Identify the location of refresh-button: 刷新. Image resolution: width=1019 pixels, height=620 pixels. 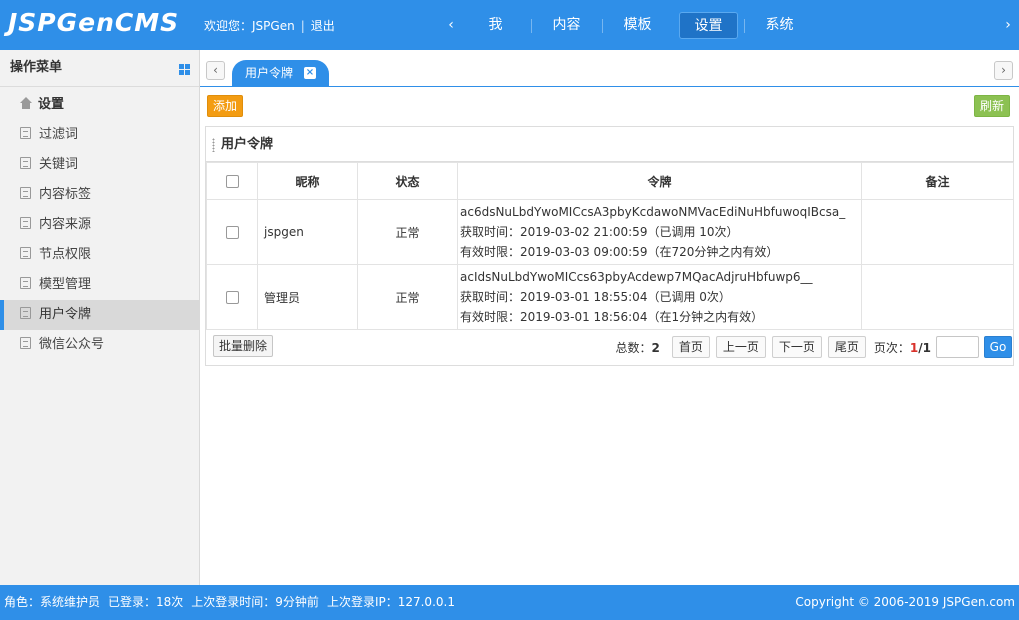
(992, 106).